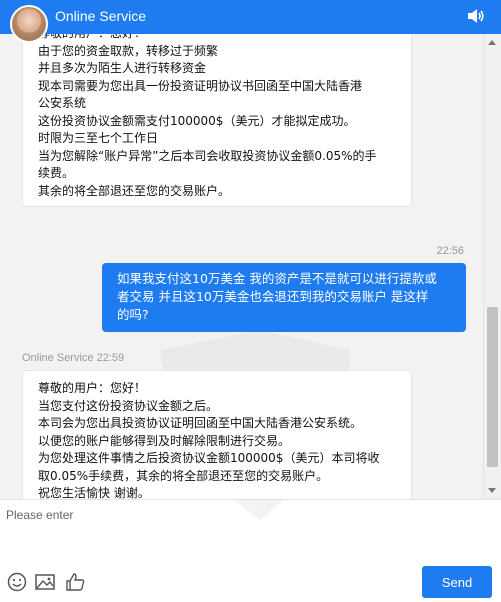 The image size is (501, 602). What do you see at coordinates (98, 138) in the screenshot?
I see `message-line: 时限为三至七个工作日` at bounding box center [98, 138].